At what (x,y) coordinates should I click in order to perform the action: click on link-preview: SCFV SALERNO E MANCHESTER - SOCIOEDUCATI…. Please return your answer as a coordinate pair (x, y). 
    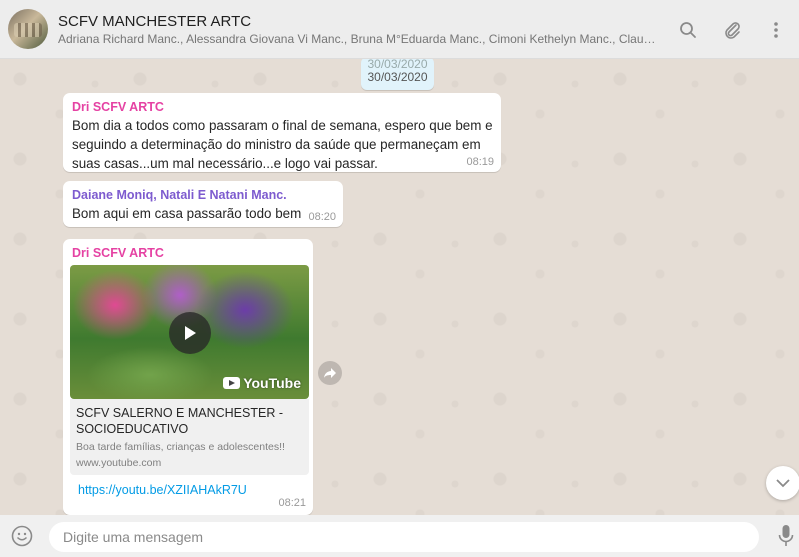
    Looking at the image, I should click on (189, 437).